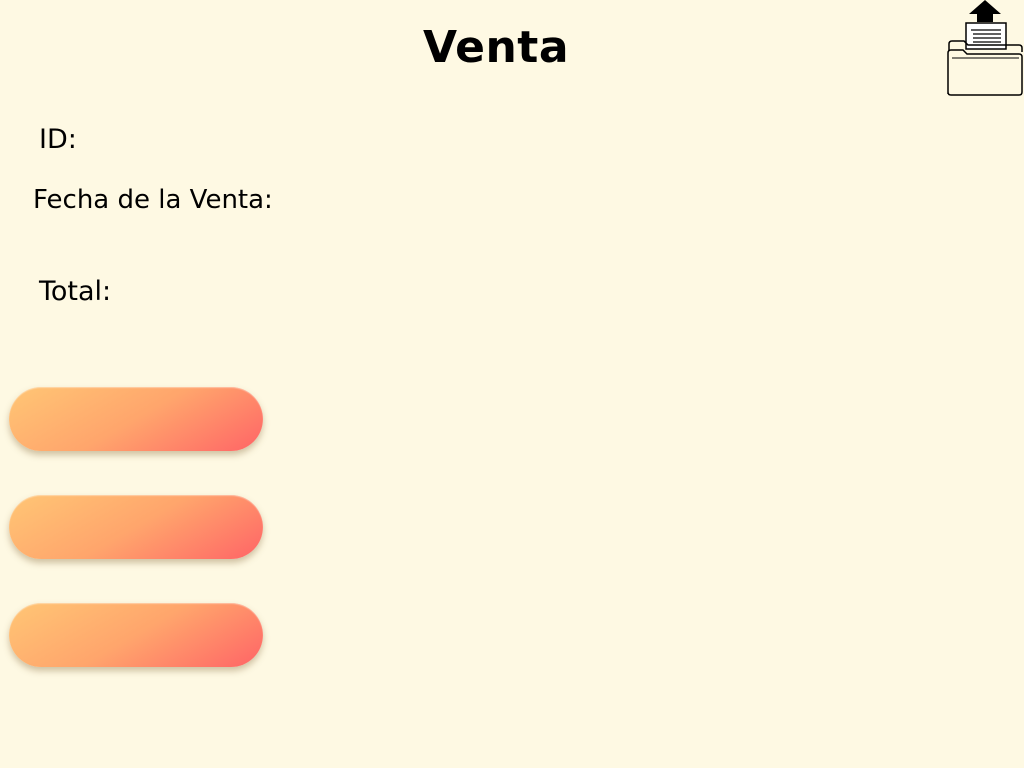 This screenshot has width=1024, height=768. I want to click on sale-date-label: Fecha de la Venta:, so click(153, 200).